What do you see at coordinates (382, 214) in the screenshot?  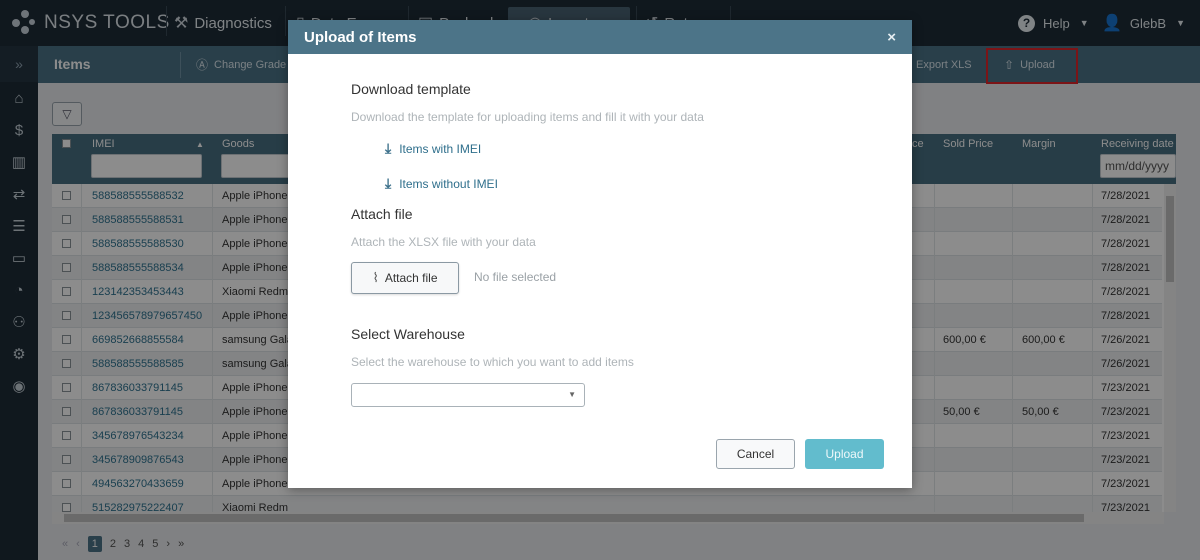 I see `attach-file-heading: Attach file` at bounding box center [382, 214].